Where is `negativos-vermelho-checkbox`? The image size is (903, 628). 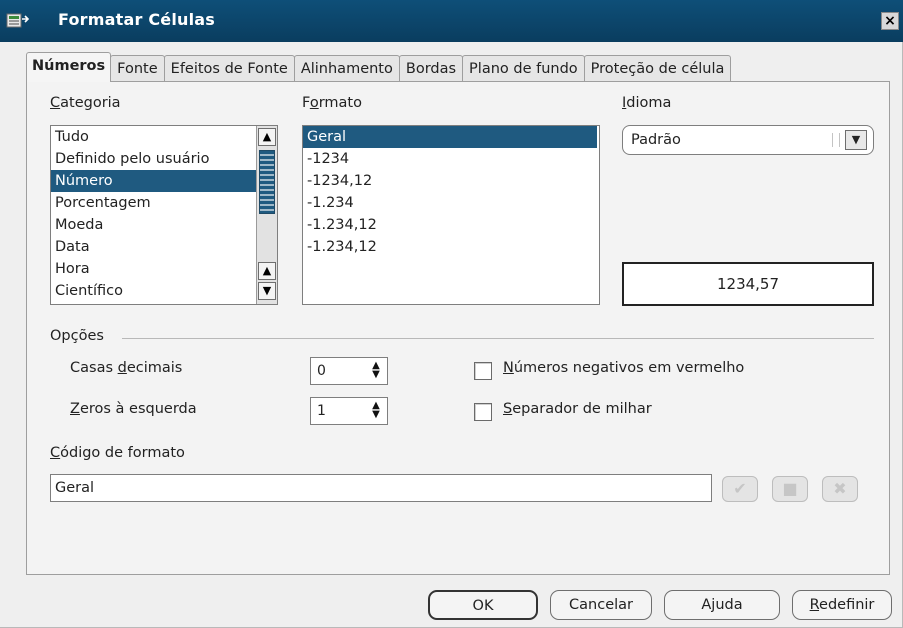 negativos-vermelho-checkbox is located at coordinates (483, 371).